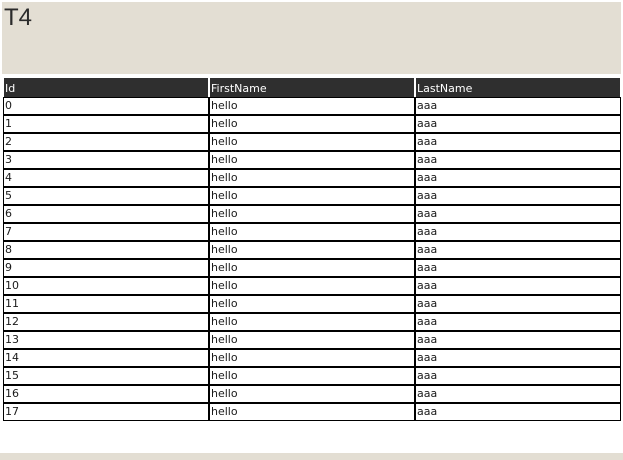 Image resolution: width=623 pixels, height=460 pixels. I want to click on cell-id: 14, so click(106, 358).